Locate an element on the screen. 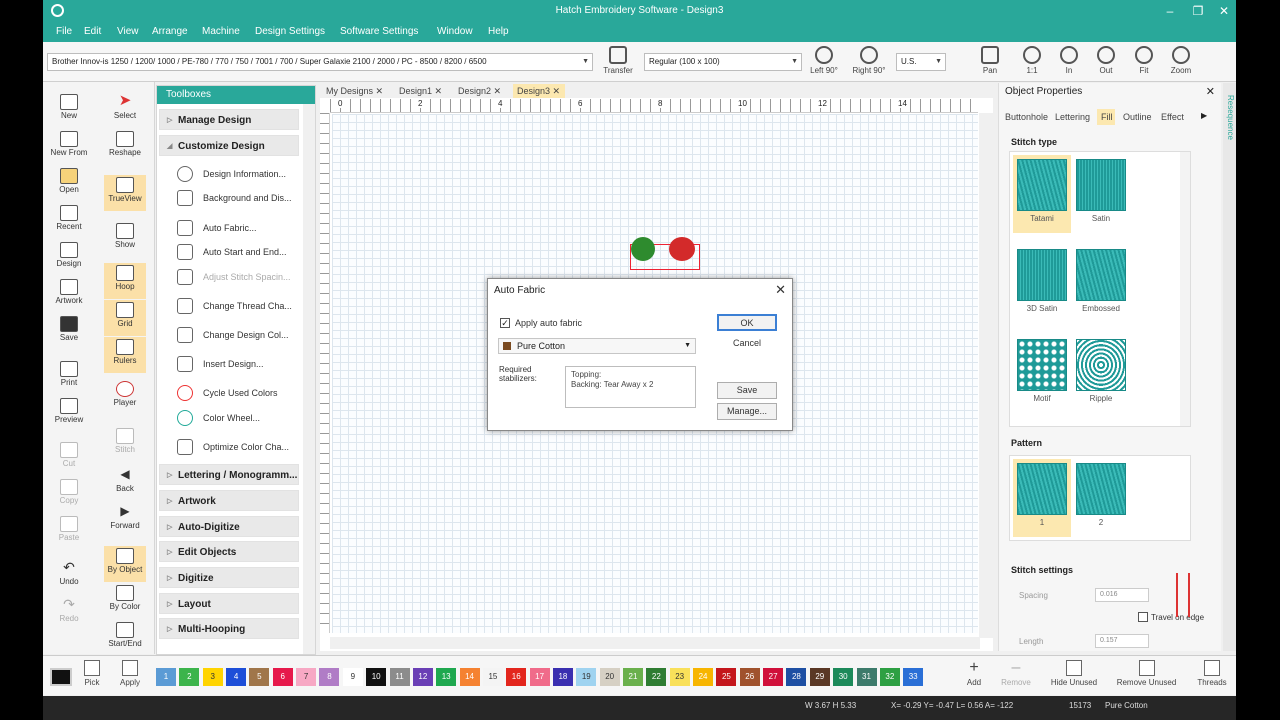 The height and width of the screenshot is (720, 1280). thread-chip: 33 is located at coordinates (913, 677).